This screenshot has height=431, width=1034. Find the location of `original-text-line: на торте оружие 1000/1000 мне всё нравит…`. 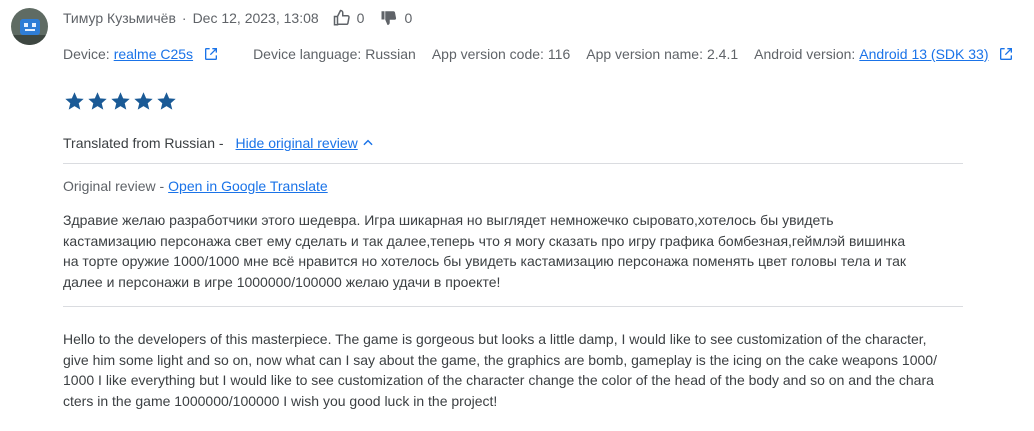

original-text-line: на торте оружие 1000/1000 мне всё нравит… is located at coordinates (485, 261).